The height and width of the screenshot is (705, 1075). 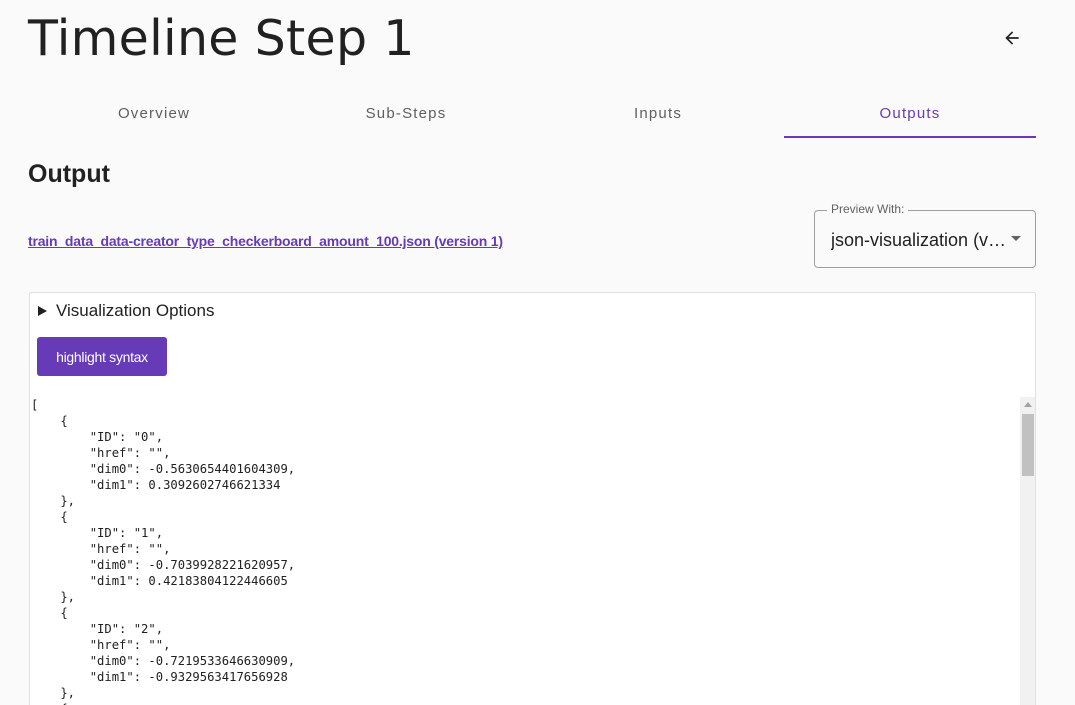 I want to click on visualization-options-label: Visualization Options, so click(x=135, y=310).